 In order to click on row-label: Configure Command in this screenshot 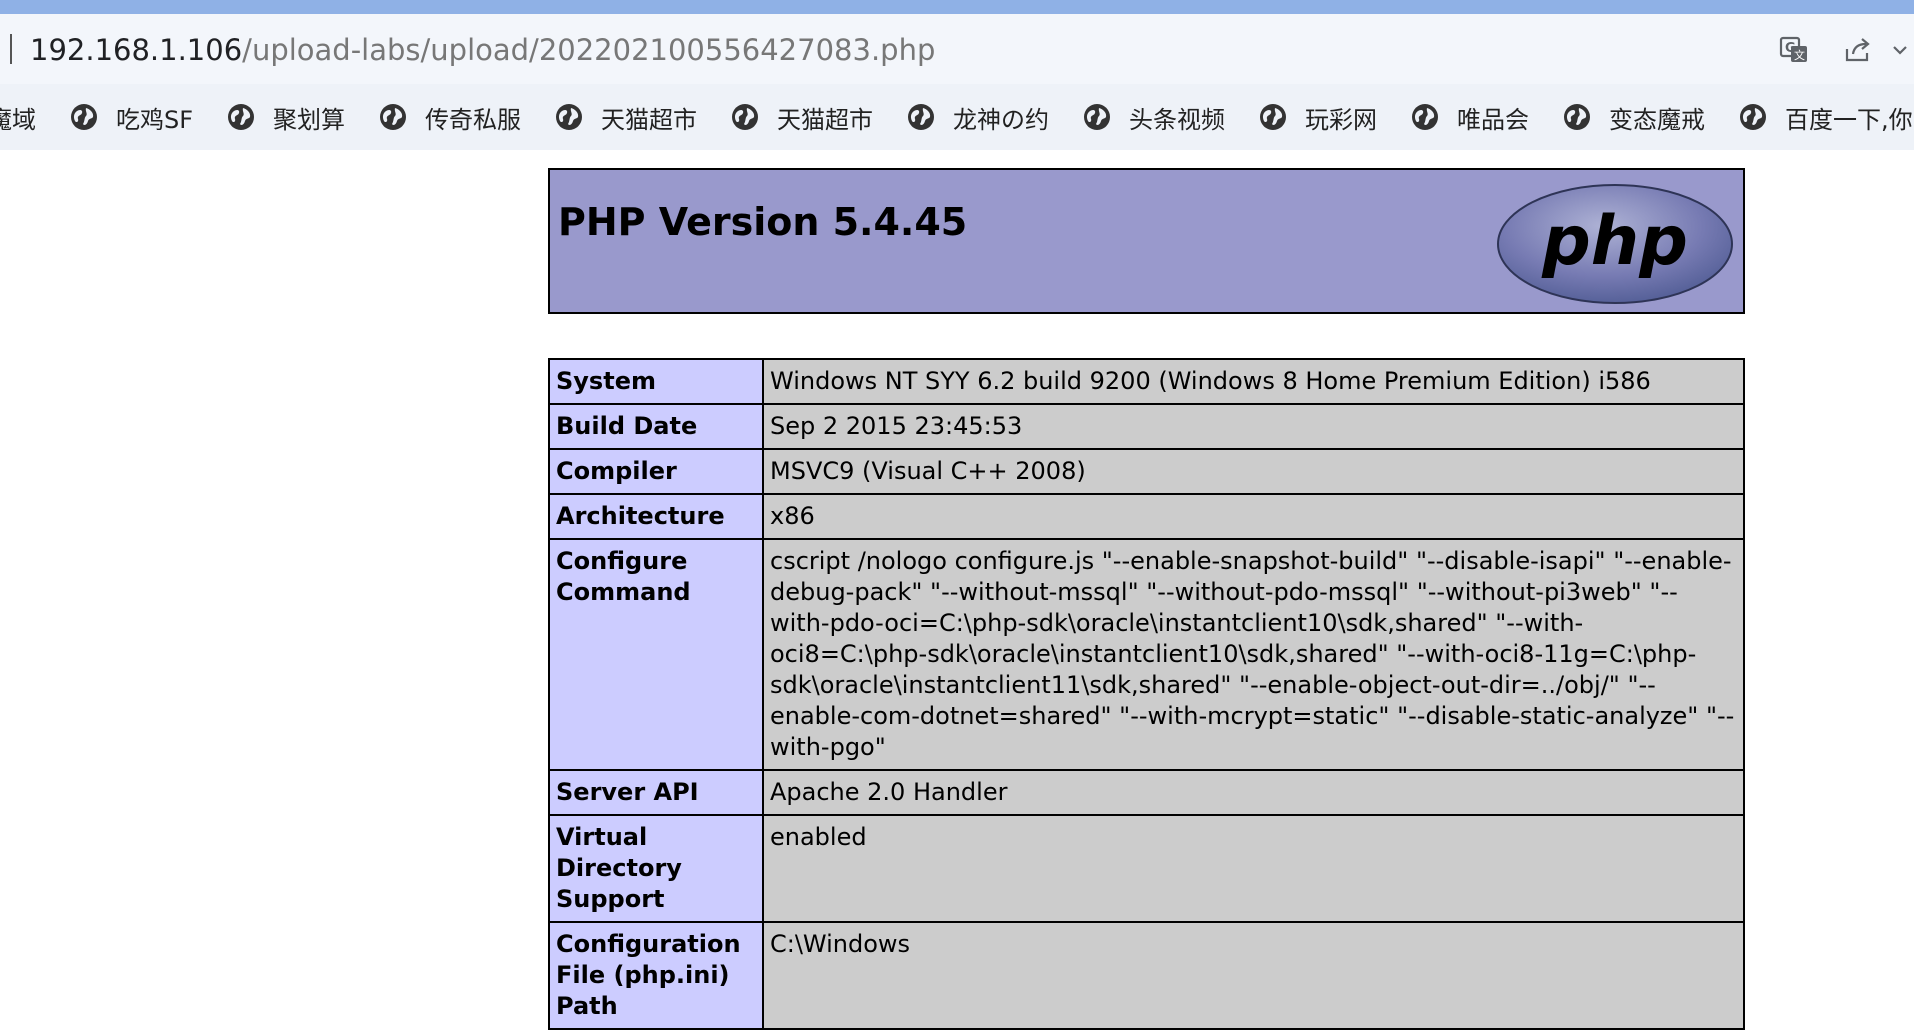, I will do `click(656, 654)`.